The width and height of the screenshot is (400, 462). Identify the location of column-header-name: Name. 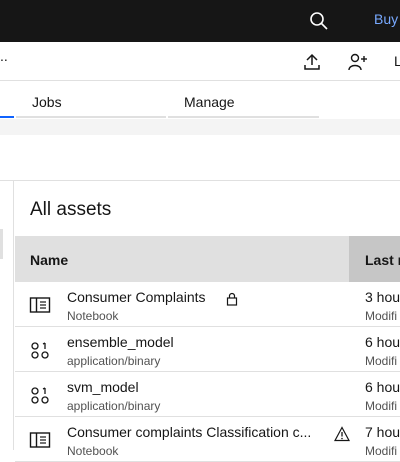
(49, 260).